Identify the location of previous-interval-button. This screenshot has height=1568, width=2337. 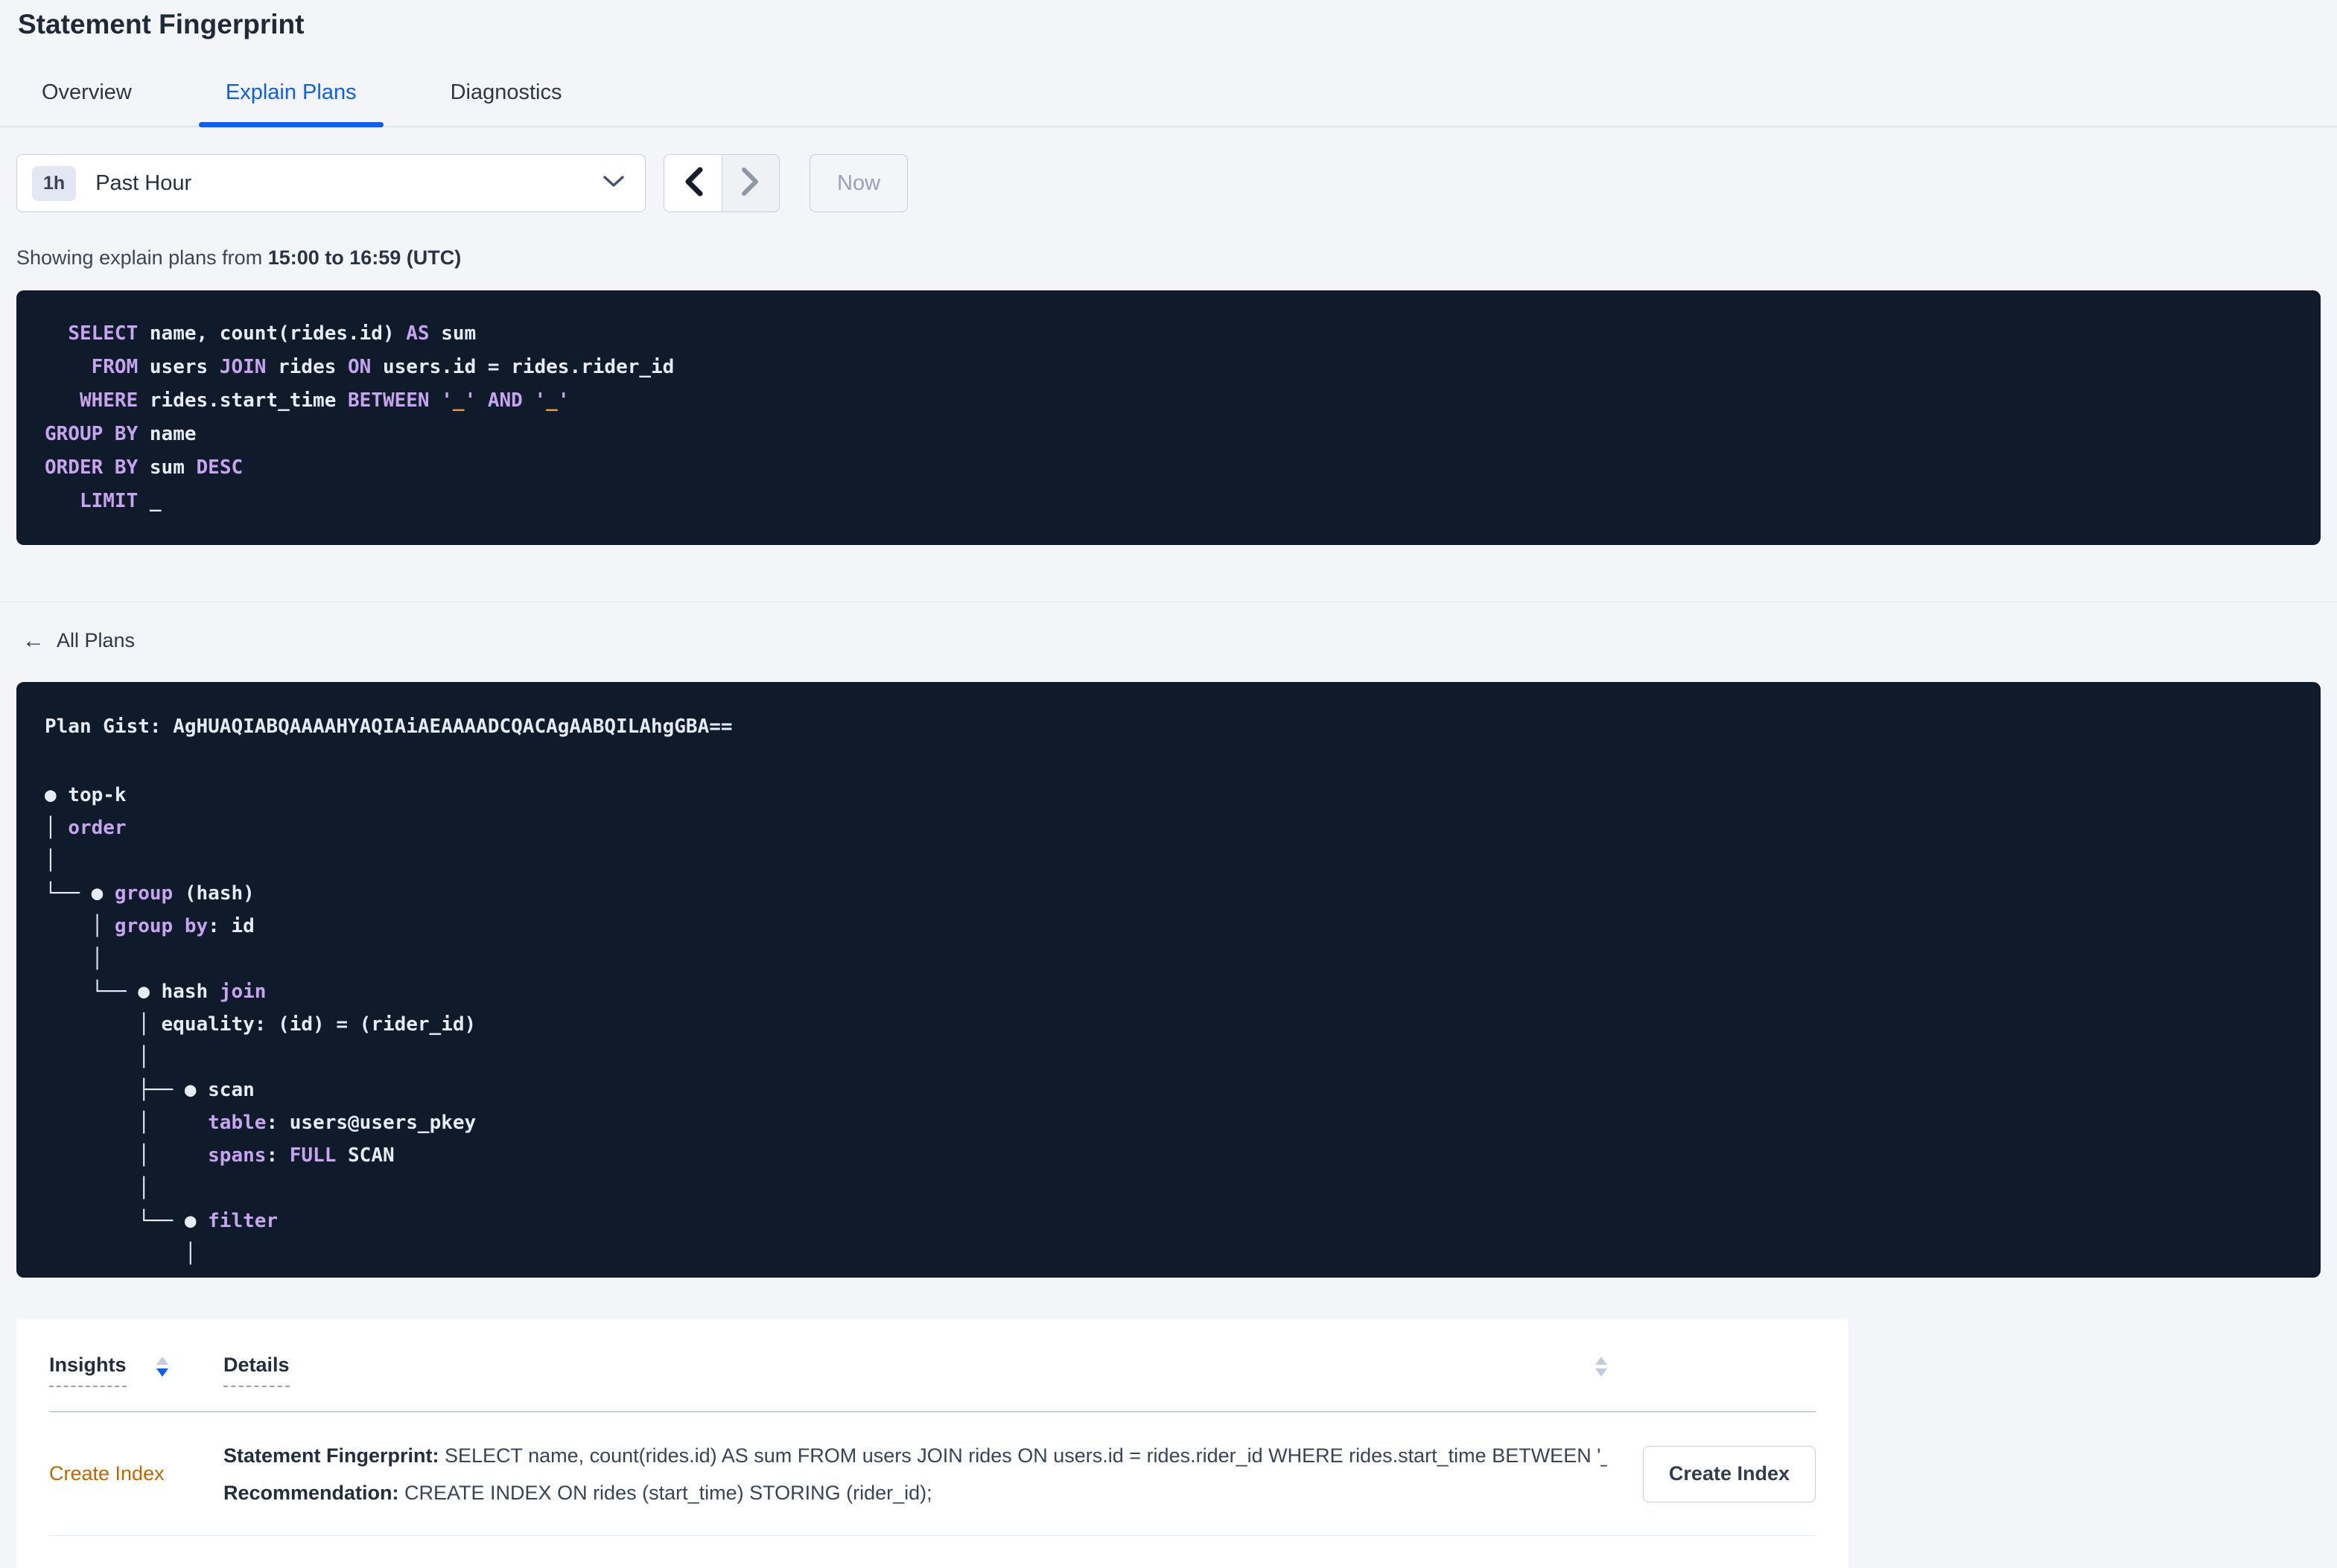
(693, 183).